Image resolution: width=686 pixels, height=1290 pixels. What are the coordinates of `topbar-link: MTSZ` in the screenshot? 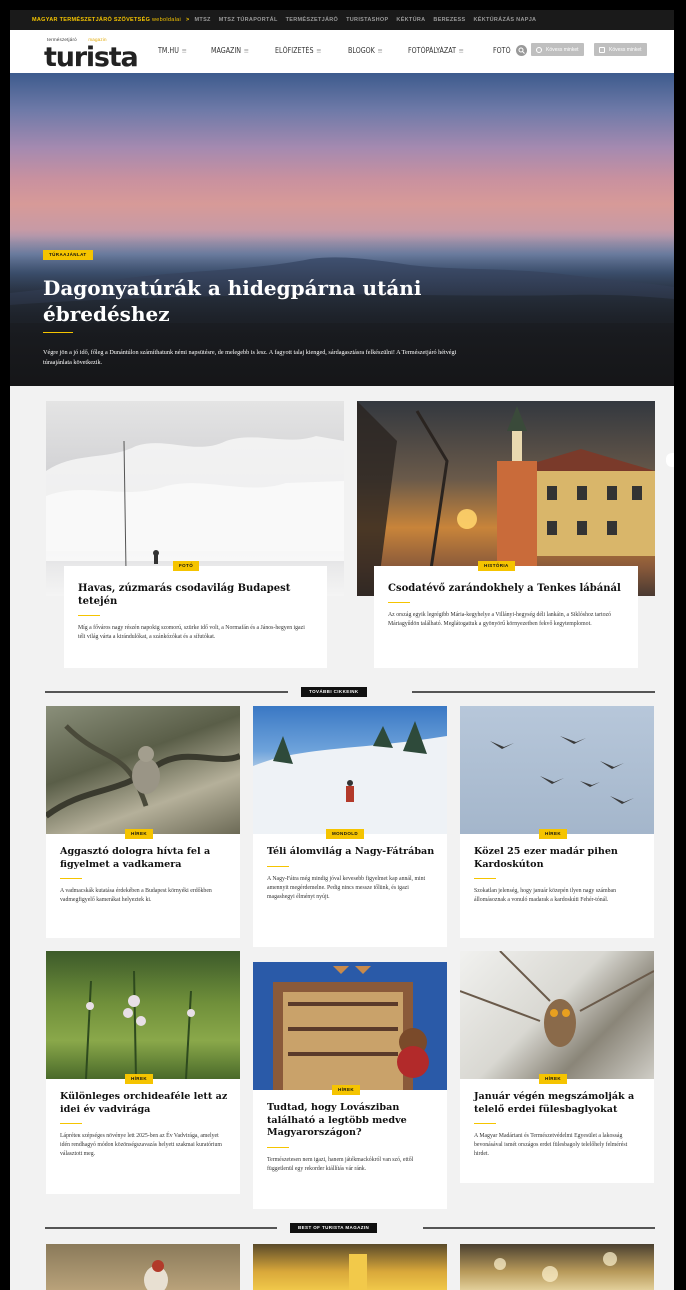 It's located at (203, 20).